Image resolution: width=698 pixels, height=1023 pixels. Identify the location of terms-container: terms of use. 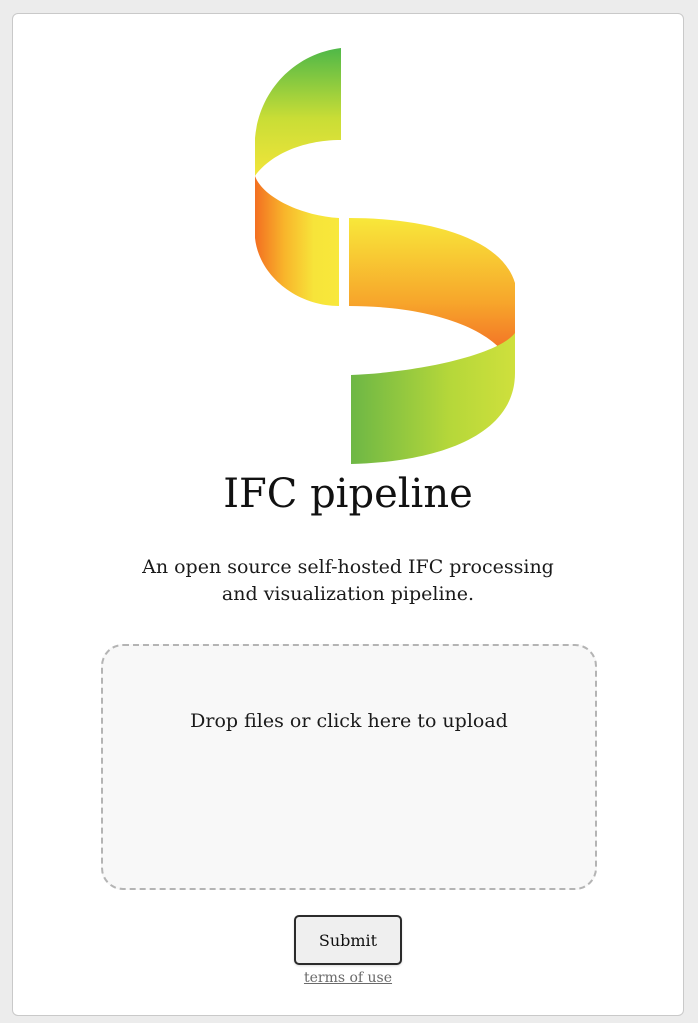
(348, 978).